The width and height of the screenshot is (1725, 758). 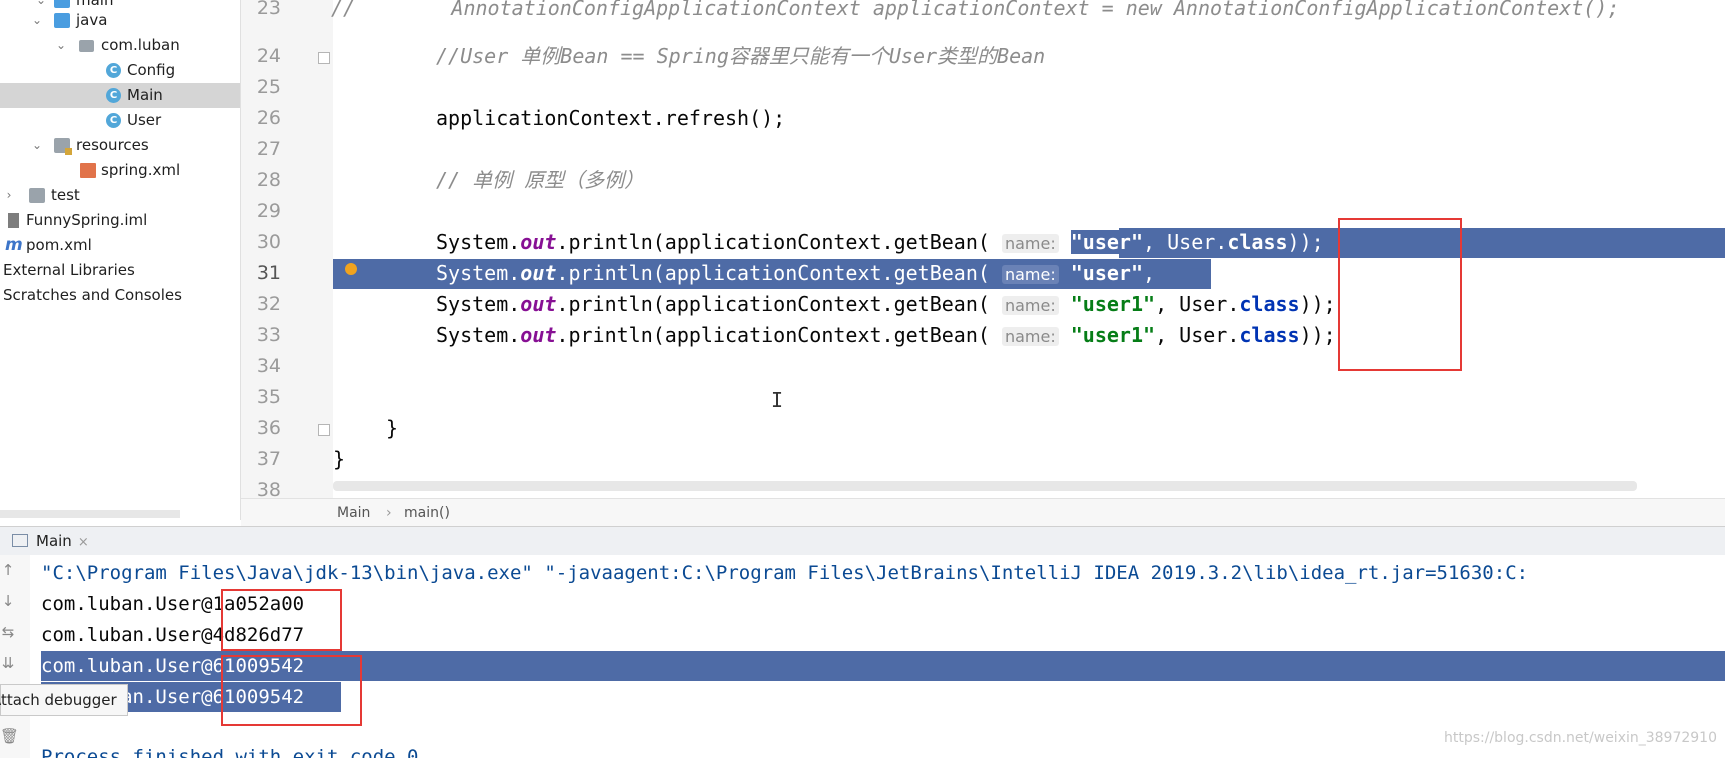 I want to click on breadcrumb-class: Main, so click(x=353, y=513).